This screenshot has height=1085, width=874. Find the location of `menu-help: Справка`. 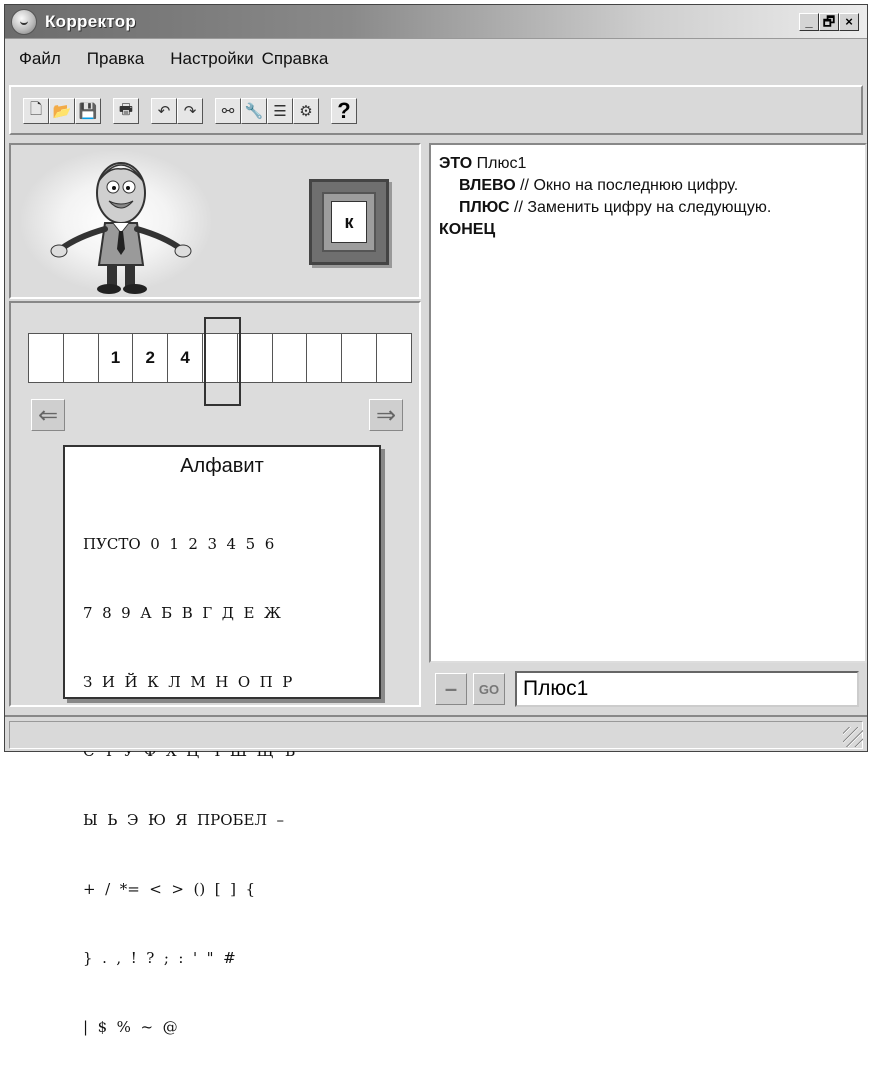

menu-help: Справка is located at coordinates (295, 59).